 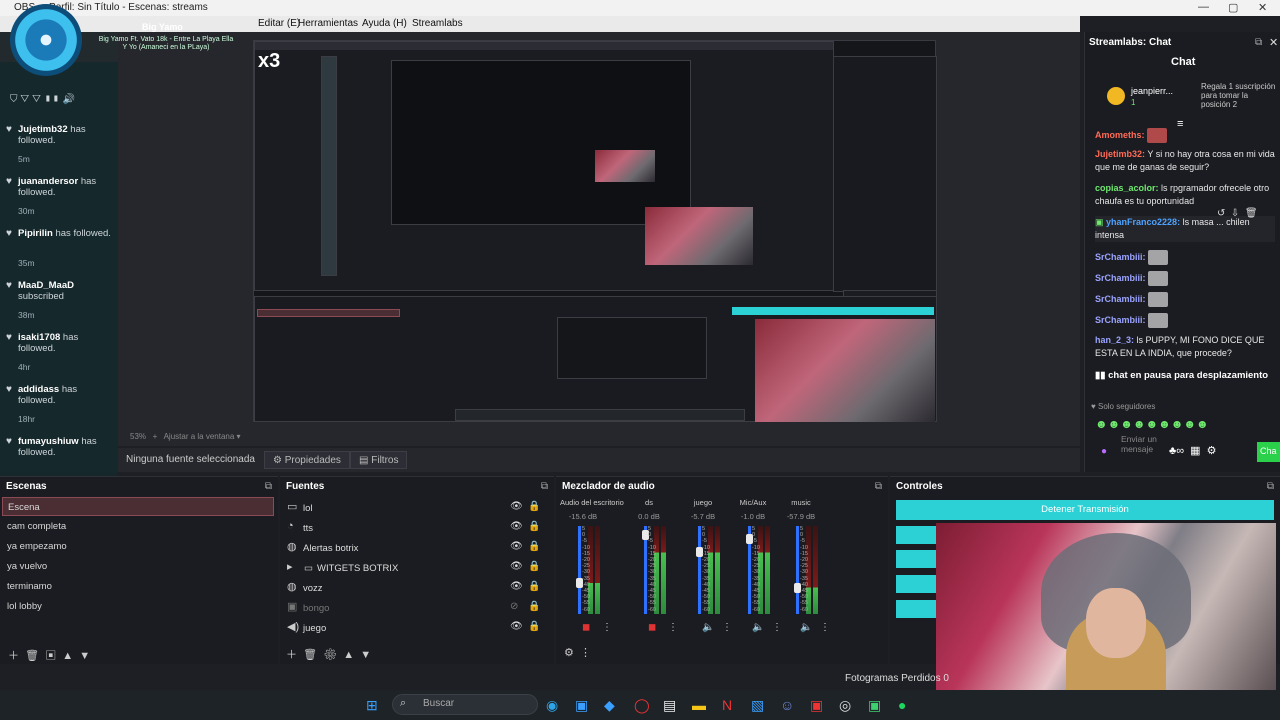 What do you see at coordinates (581, 705) in the screenshot?
I see `store-icon: ▣` at bounding box center [581, 705].